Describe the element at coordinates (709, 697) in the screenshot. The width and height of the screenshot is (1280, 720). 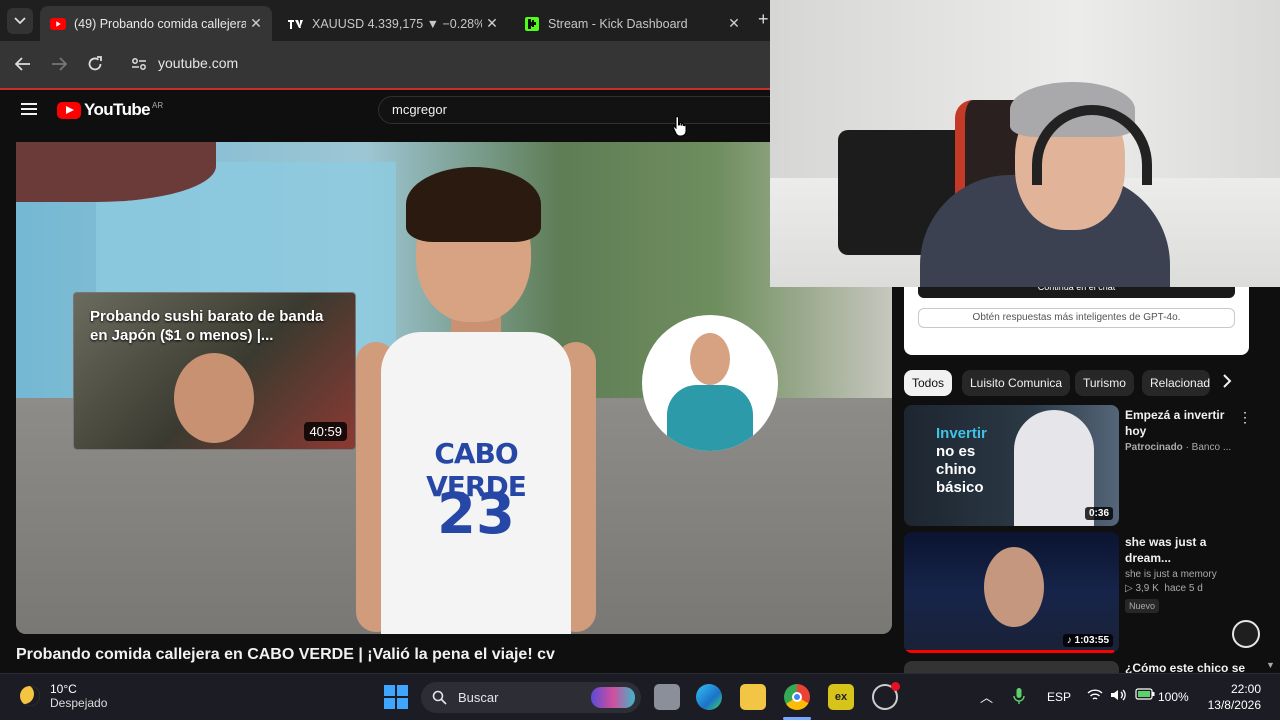
I see `edge-icon` at that location.